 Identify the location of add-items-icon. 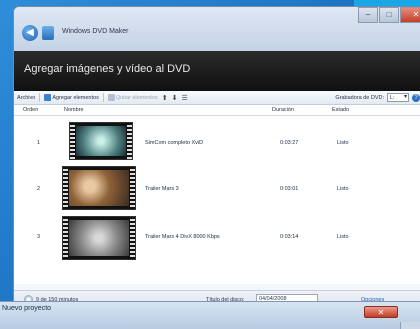
(48, 97).